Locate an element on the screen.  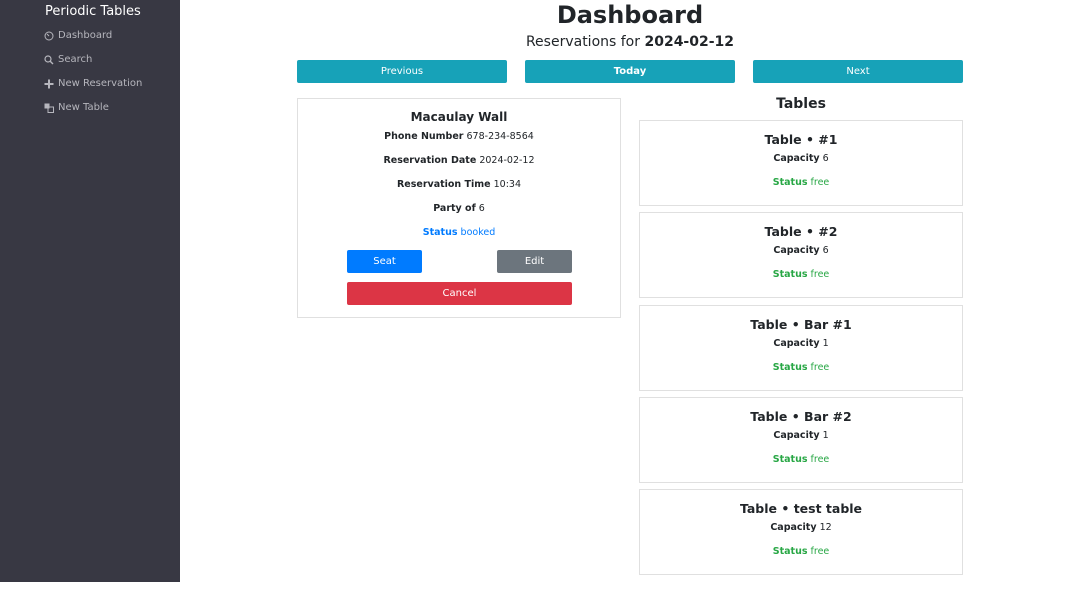
brand-title: Periodic Tables is located at coordinates (93, 11).